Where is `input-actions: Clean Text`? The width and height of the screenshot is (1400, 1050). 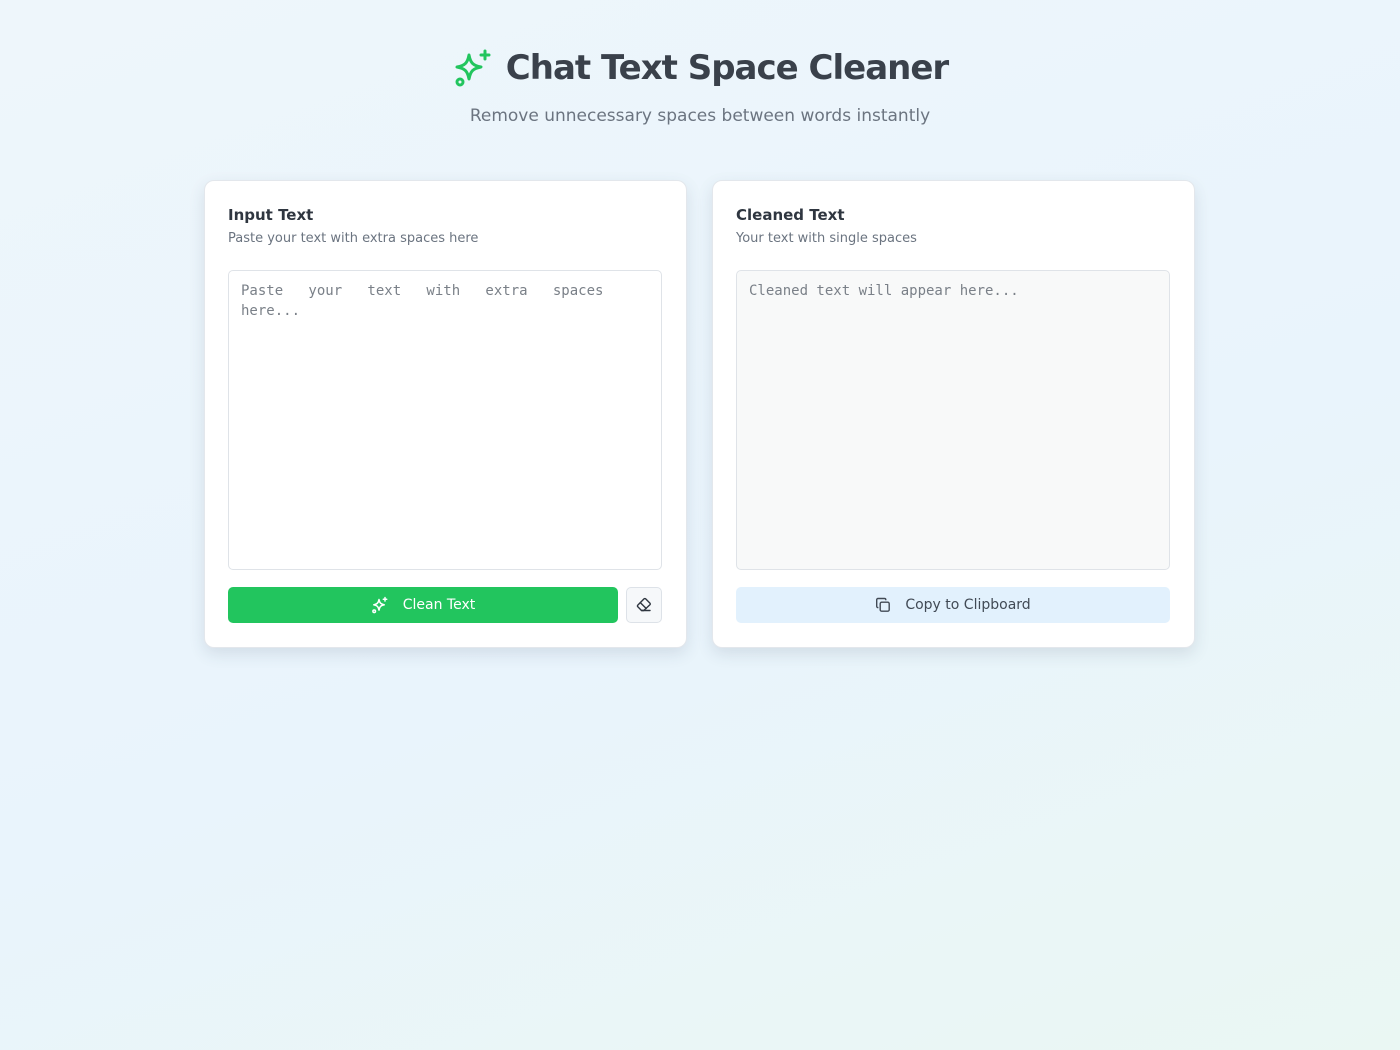 input-actions: Clean Text is located at coordinates (445, 605).